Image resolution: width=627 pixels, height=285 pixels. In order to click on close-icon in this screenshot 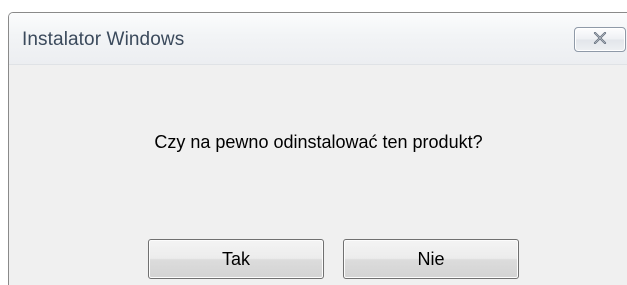, I will do `click(600, 40)`.